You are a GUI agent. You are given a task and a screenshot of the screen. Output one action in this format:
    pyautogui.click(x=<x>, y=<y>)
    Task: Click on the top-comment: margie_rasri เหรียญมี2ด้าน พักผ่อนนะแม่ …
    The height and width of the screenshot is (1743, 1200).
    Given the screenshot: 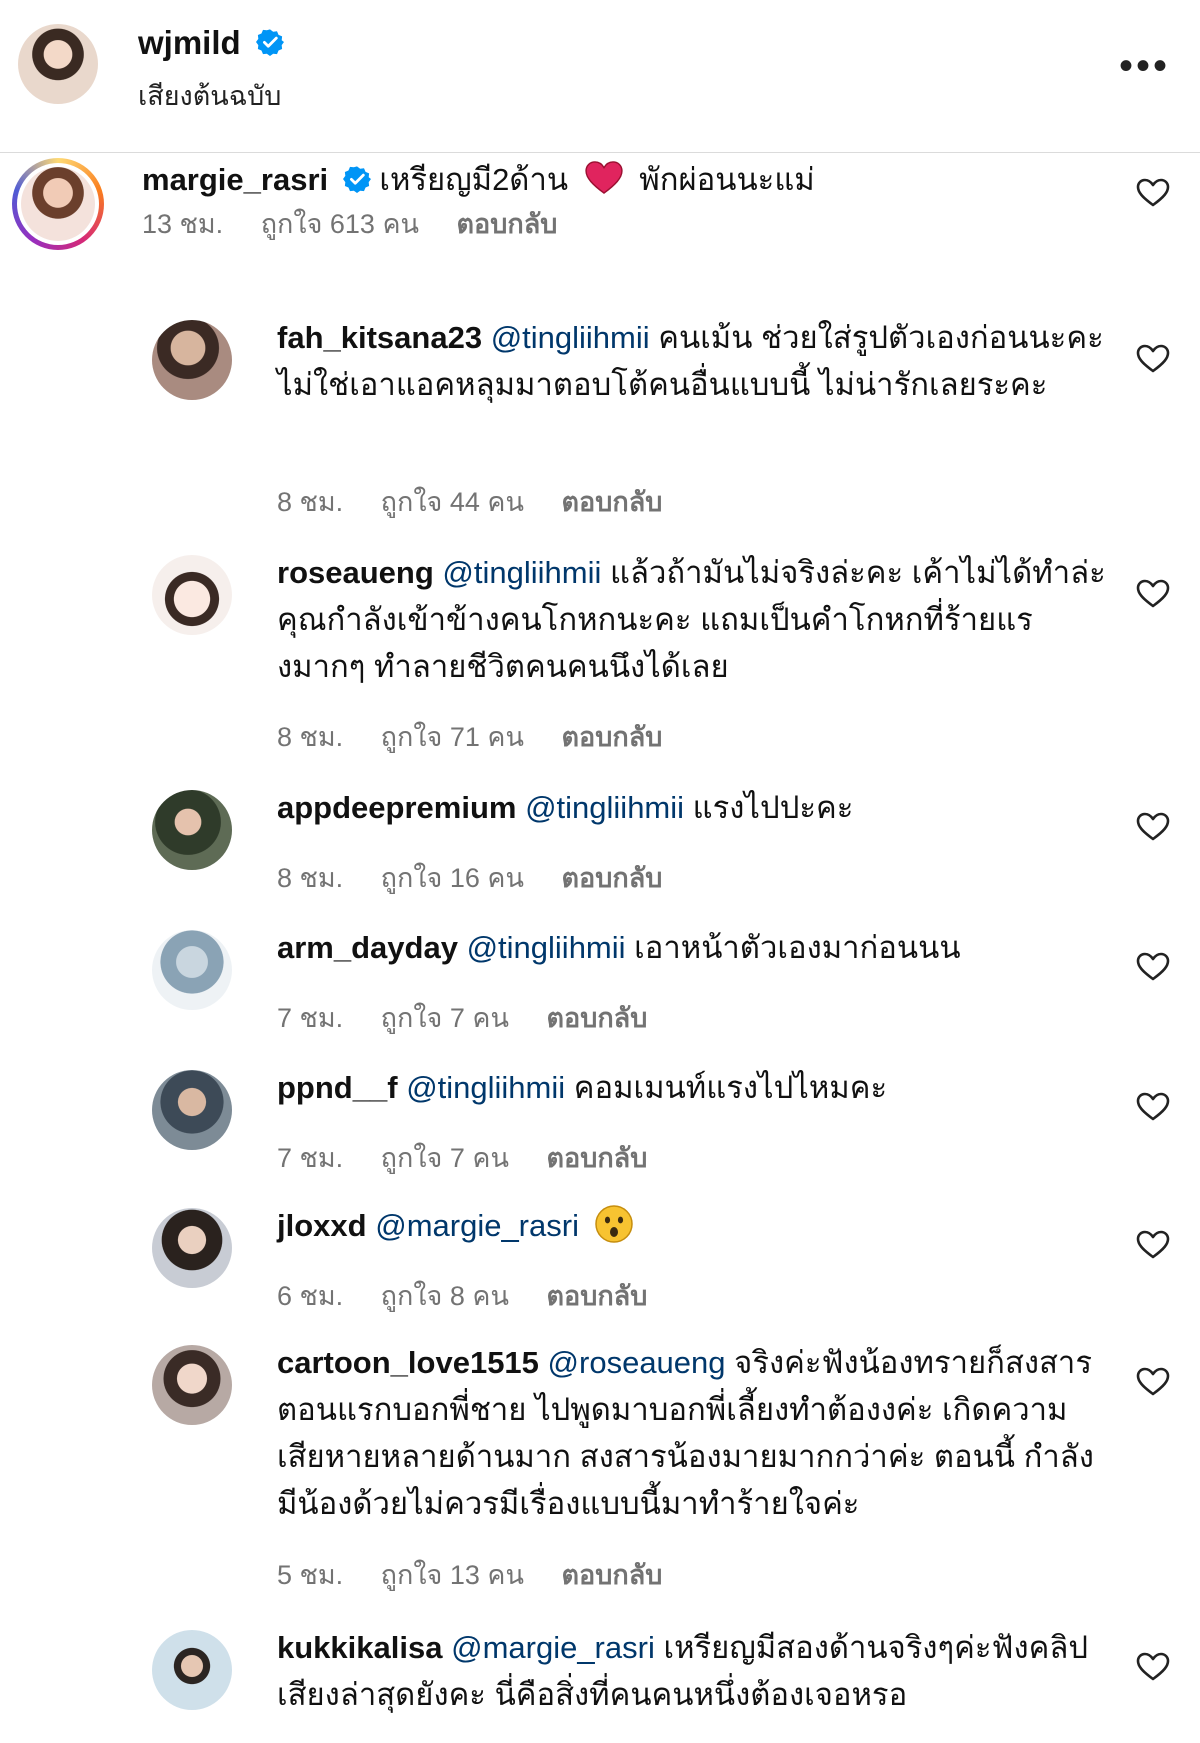 What is the action you would take?
    pyautogui.click(x=600, y=242)
    